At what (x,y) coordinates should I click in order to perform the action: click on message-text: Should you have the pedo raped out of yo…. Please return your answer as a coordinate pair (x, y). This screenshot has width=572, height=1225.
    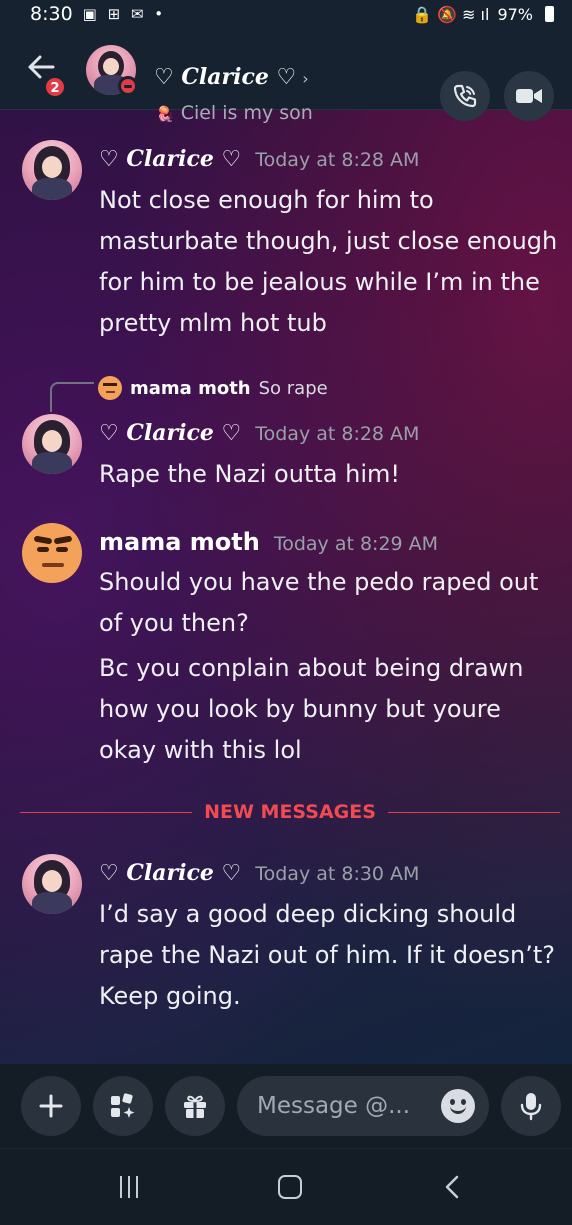
    Looking at the image, I should click on (319, 602).